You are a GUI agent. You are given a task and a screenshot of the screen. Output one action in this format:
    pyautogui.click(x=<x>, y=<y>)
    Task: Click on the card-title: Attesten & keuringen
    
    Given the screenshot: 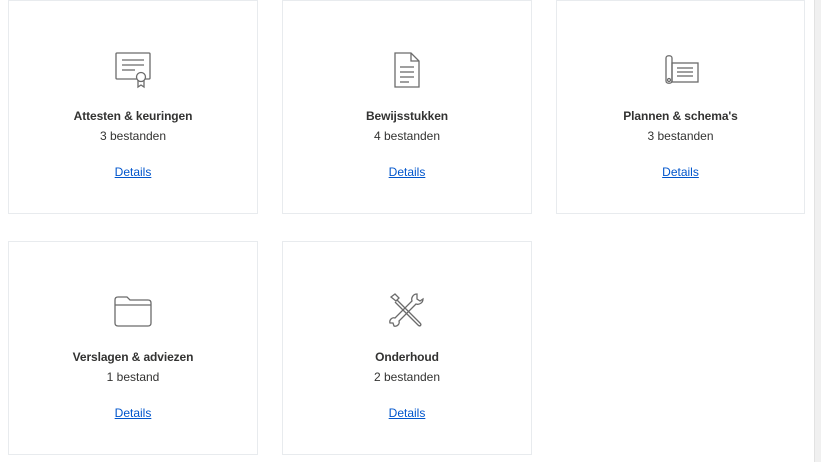 What is the action you would take?
    pyautogui.click(x=133, y=116)
    